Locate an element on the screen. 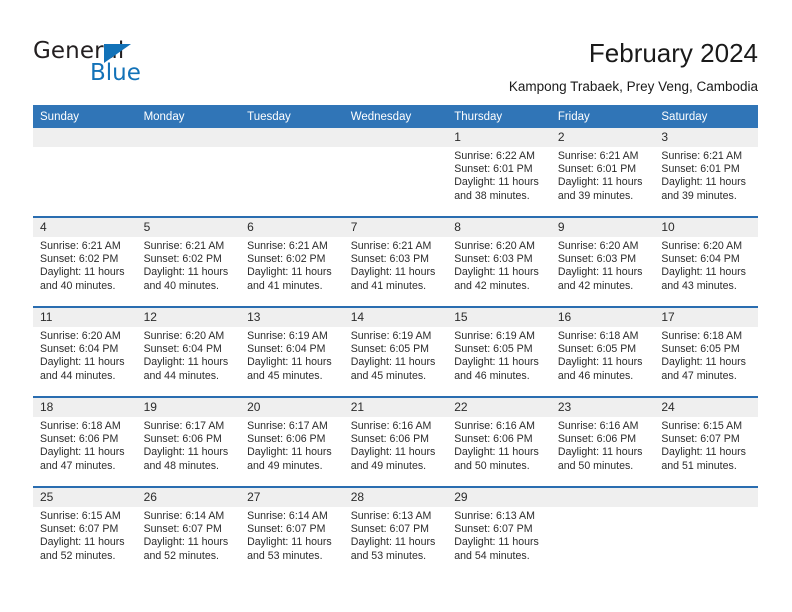 The height and width of the screenshot is (612, 792). day-info-line: and 44 minutes. is located at coordinates (181, 375).